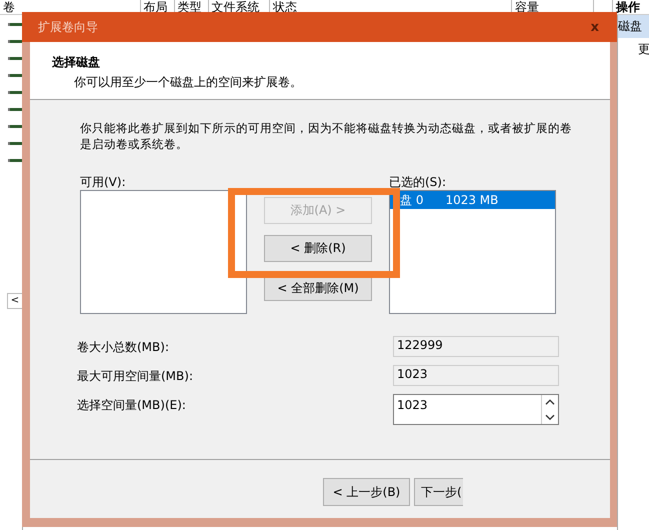  What do you see at coordinates (472, 200) in the screenshot?
I see `list-item: 盘 0 1023 MB` at bounding box center [472, 200].